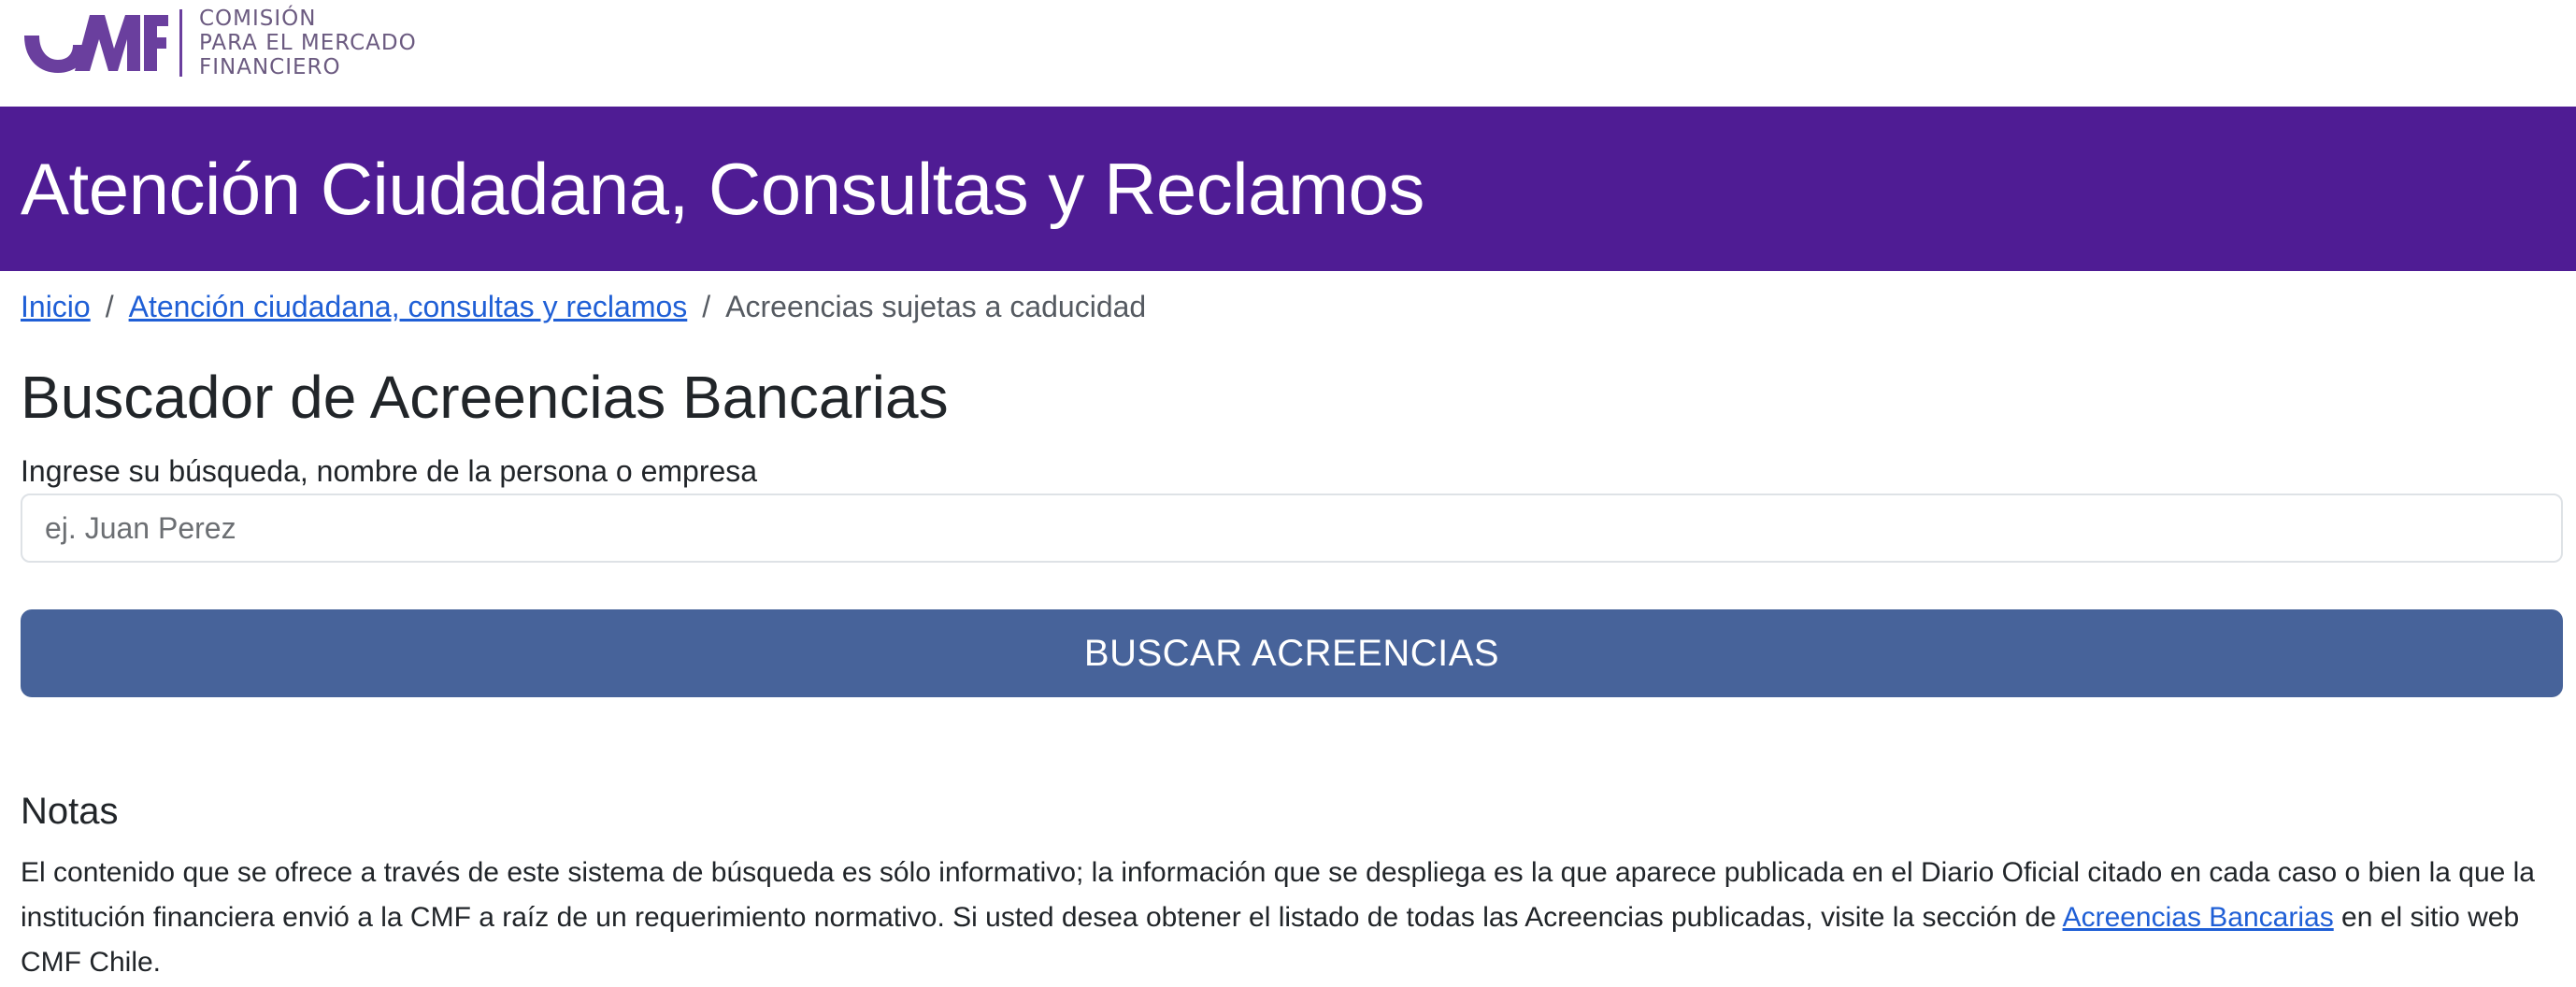 This screenshot has width=2576, height=987. I want to click on notes-title: Notas, so click(70, 811).